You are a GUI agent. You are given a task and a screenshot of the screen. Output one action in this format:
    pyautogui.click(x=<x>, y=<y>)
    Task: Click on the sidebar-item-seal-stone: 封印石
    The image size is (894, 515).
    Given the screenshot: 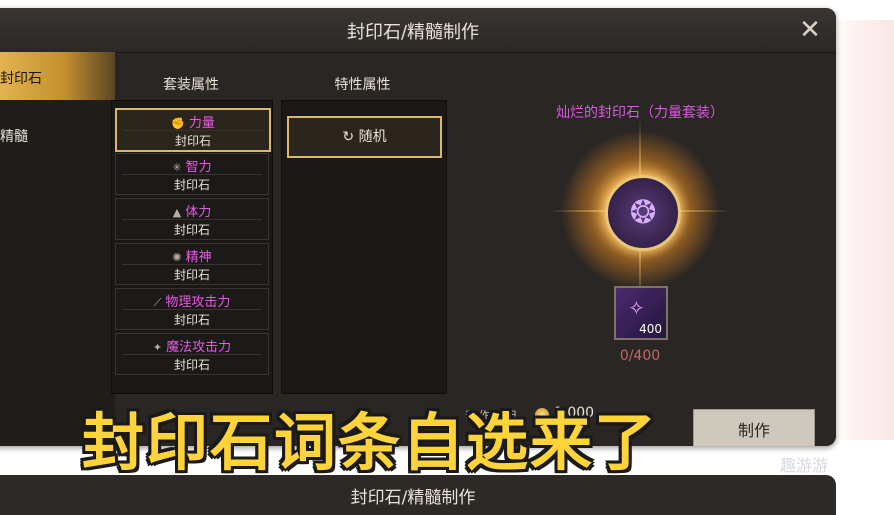 What is the action you would take?
    pyautogui.click(x=57, y=76)
    